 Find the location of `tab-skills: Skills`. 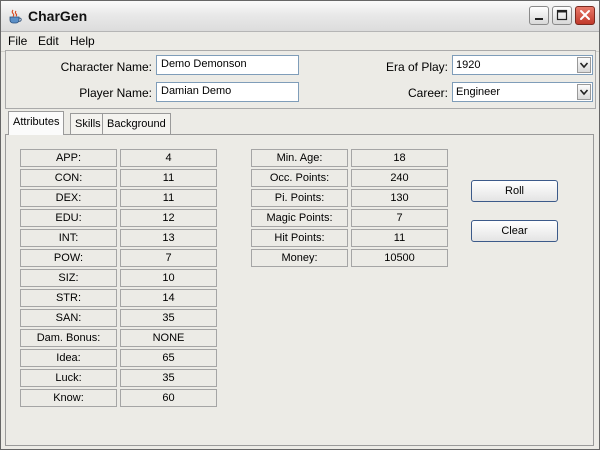

tab-skills: Skills is located at coordinates (88, 123).